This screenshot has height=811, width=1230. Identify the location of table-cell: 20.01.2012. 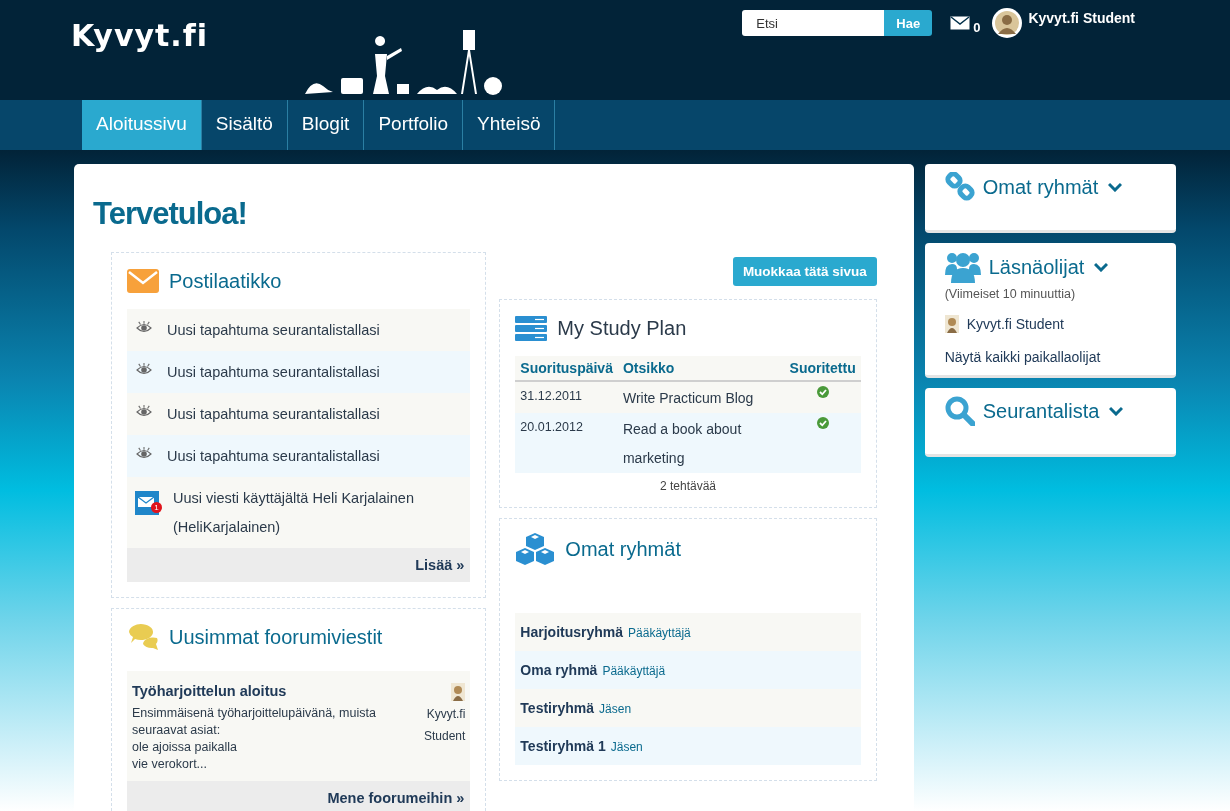
(566, 443).